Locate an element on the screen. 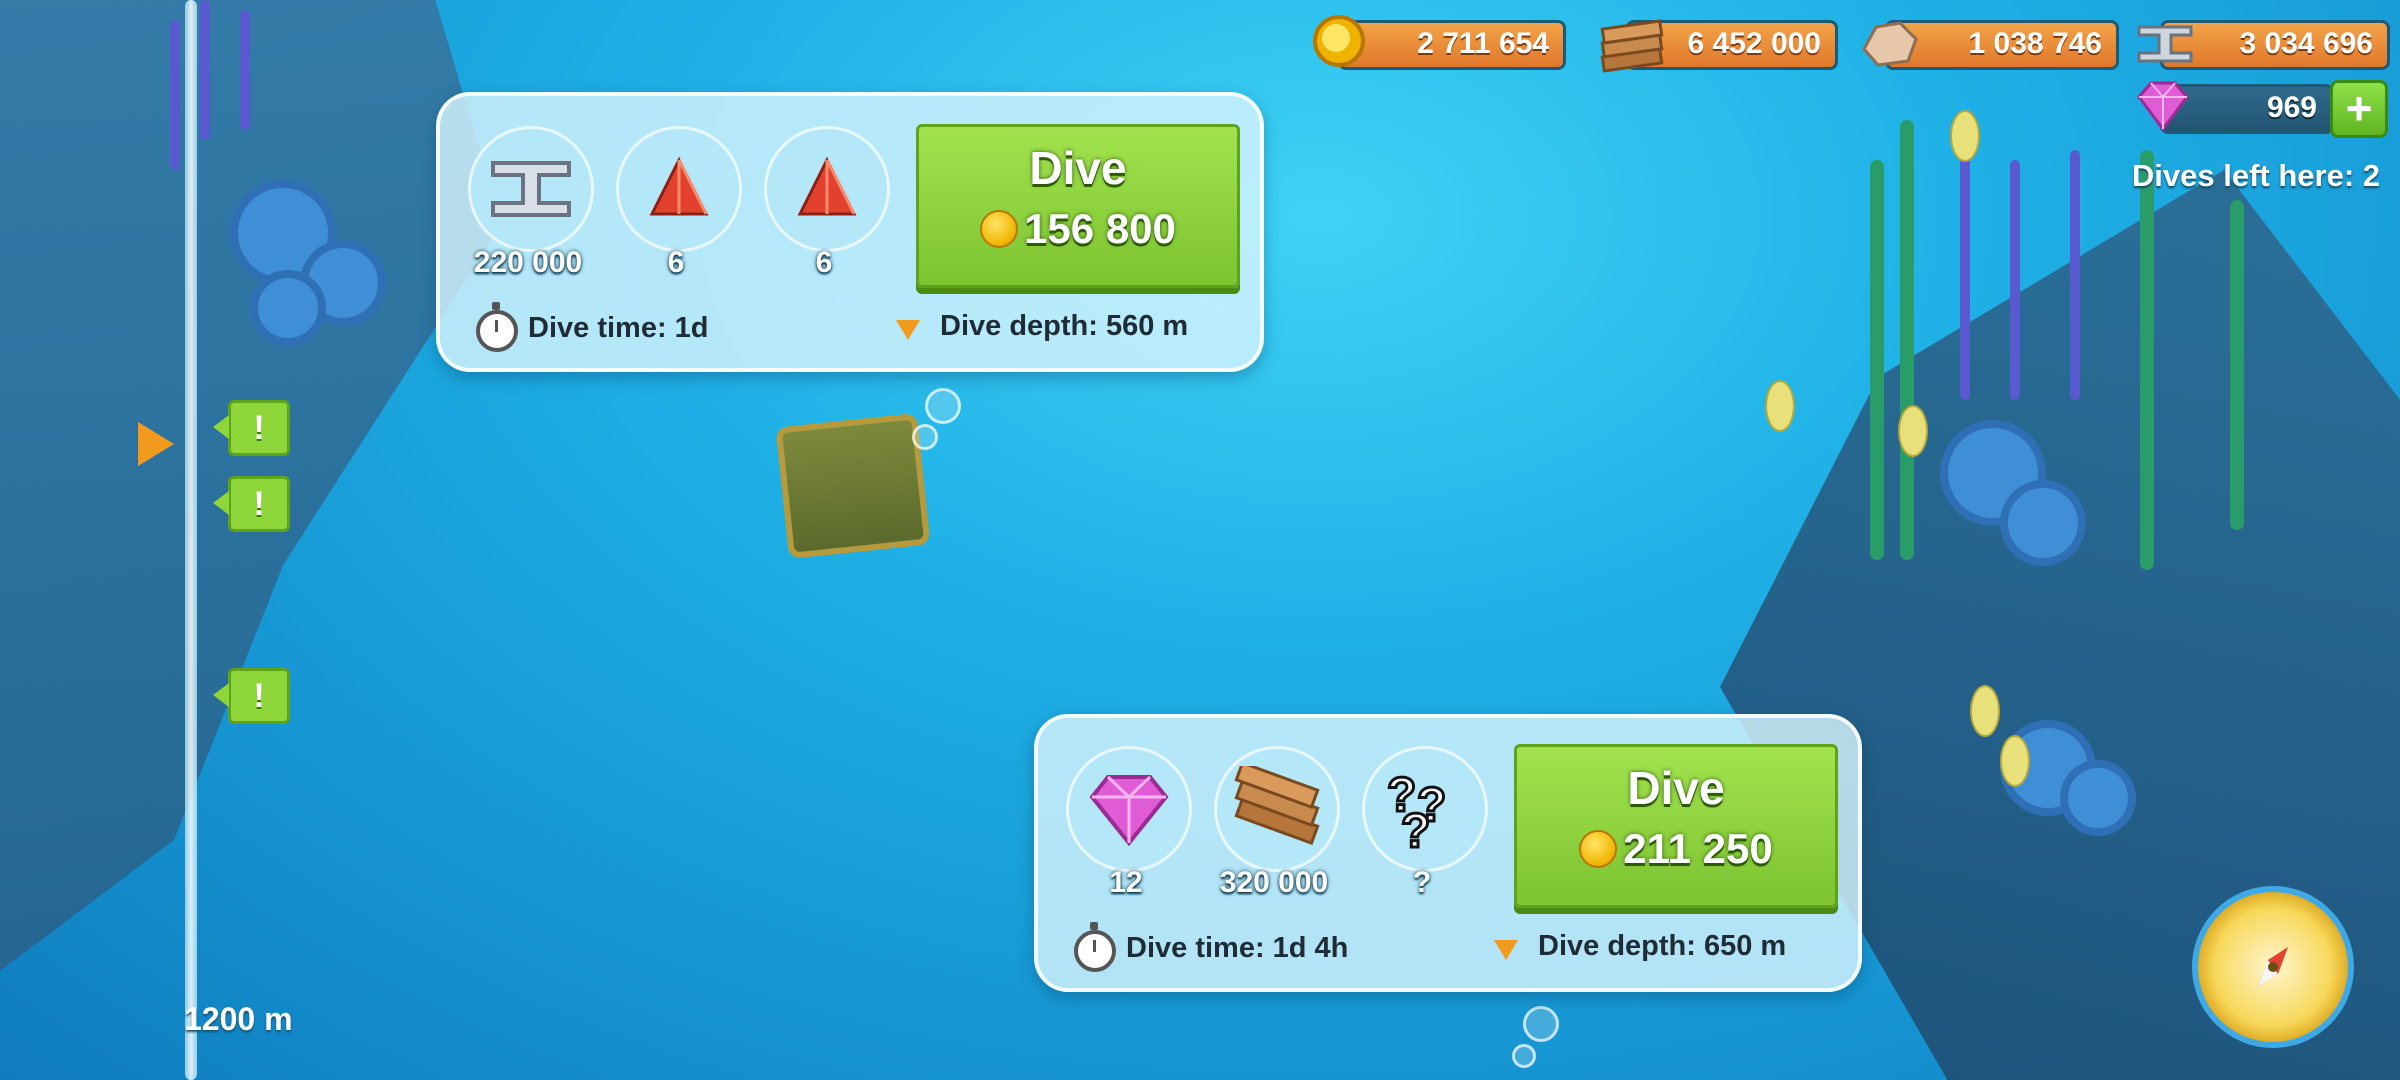 The width and height of the screenshot is (2400, 1080). dive-button: Dive 156 800 is located at coordinates (1078, 206).